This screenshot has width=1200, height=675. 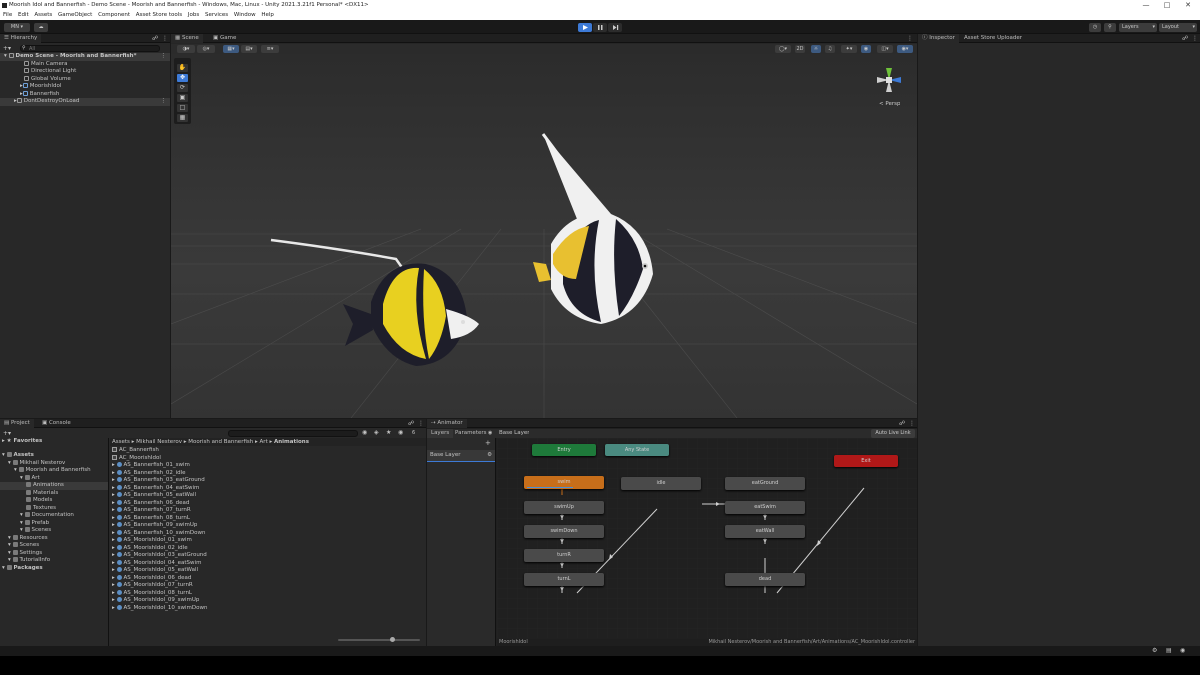 What do you see at coordinates (17, 27) in the screenshot?
I see `account-dropdown: MN ▾` at bounding box center [17, 27].